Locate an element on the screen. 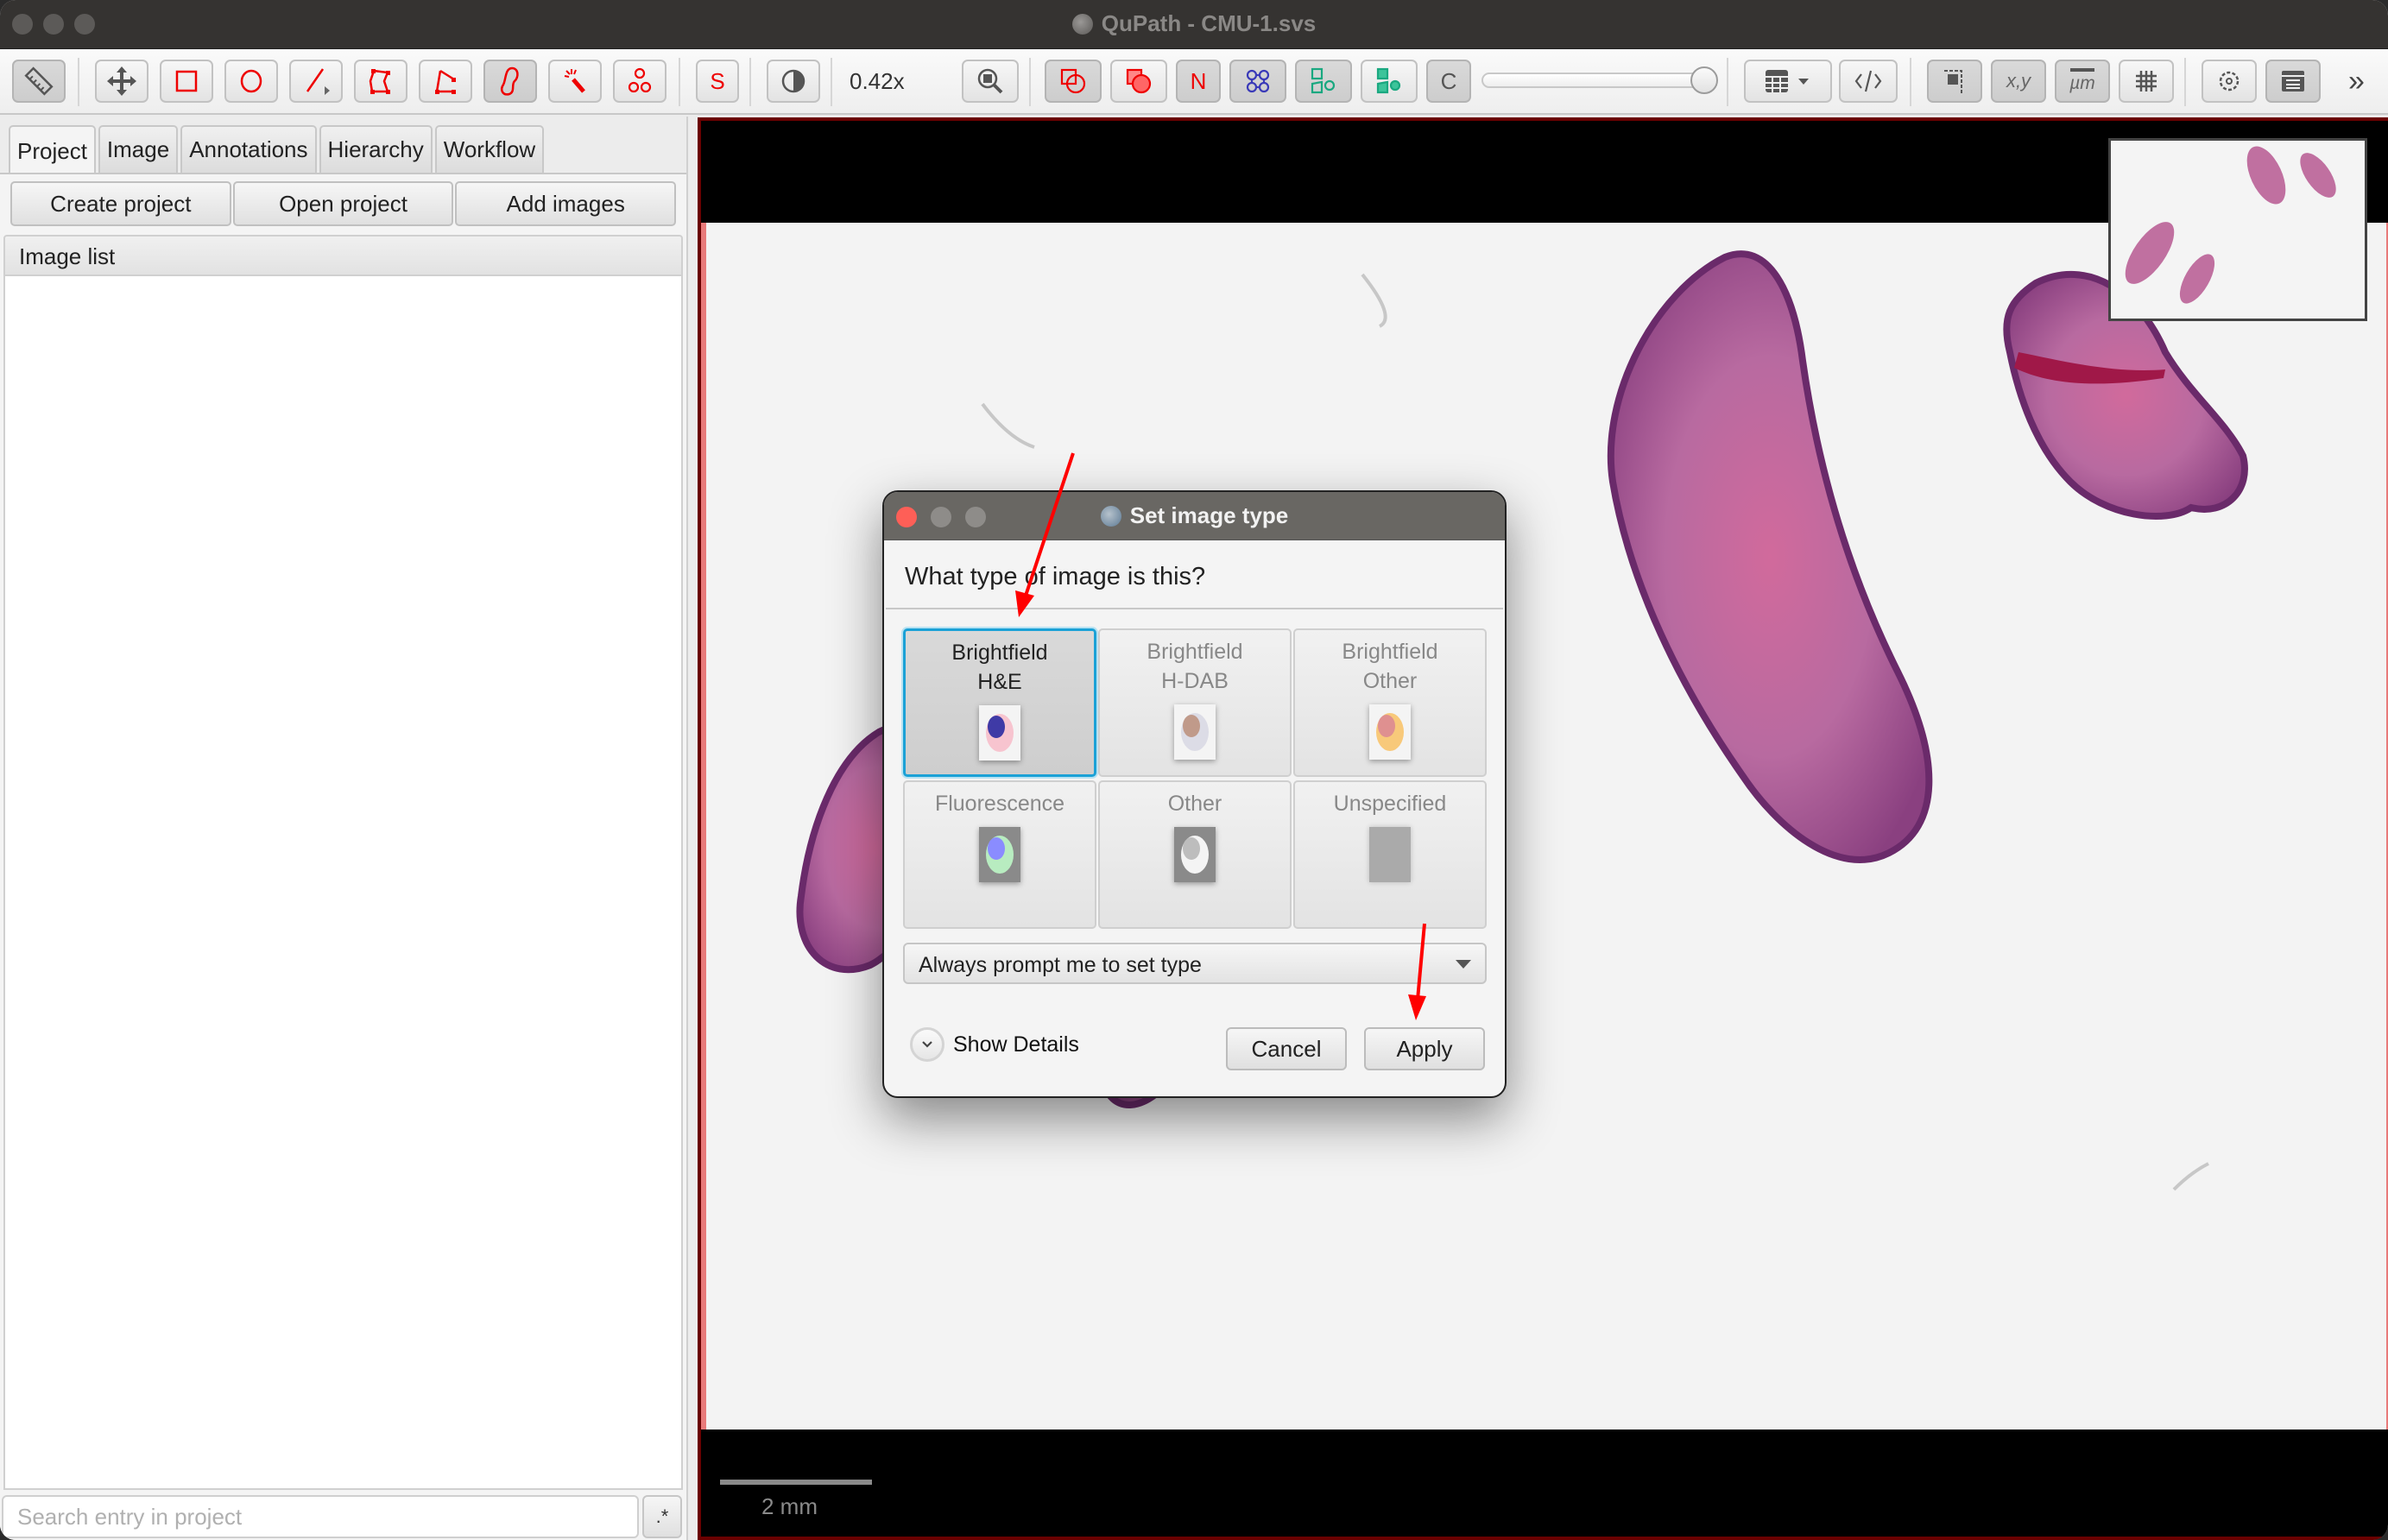 The image size is (2388, 1540). tab-workflow: Workflow is located at coordinates (490, 149).